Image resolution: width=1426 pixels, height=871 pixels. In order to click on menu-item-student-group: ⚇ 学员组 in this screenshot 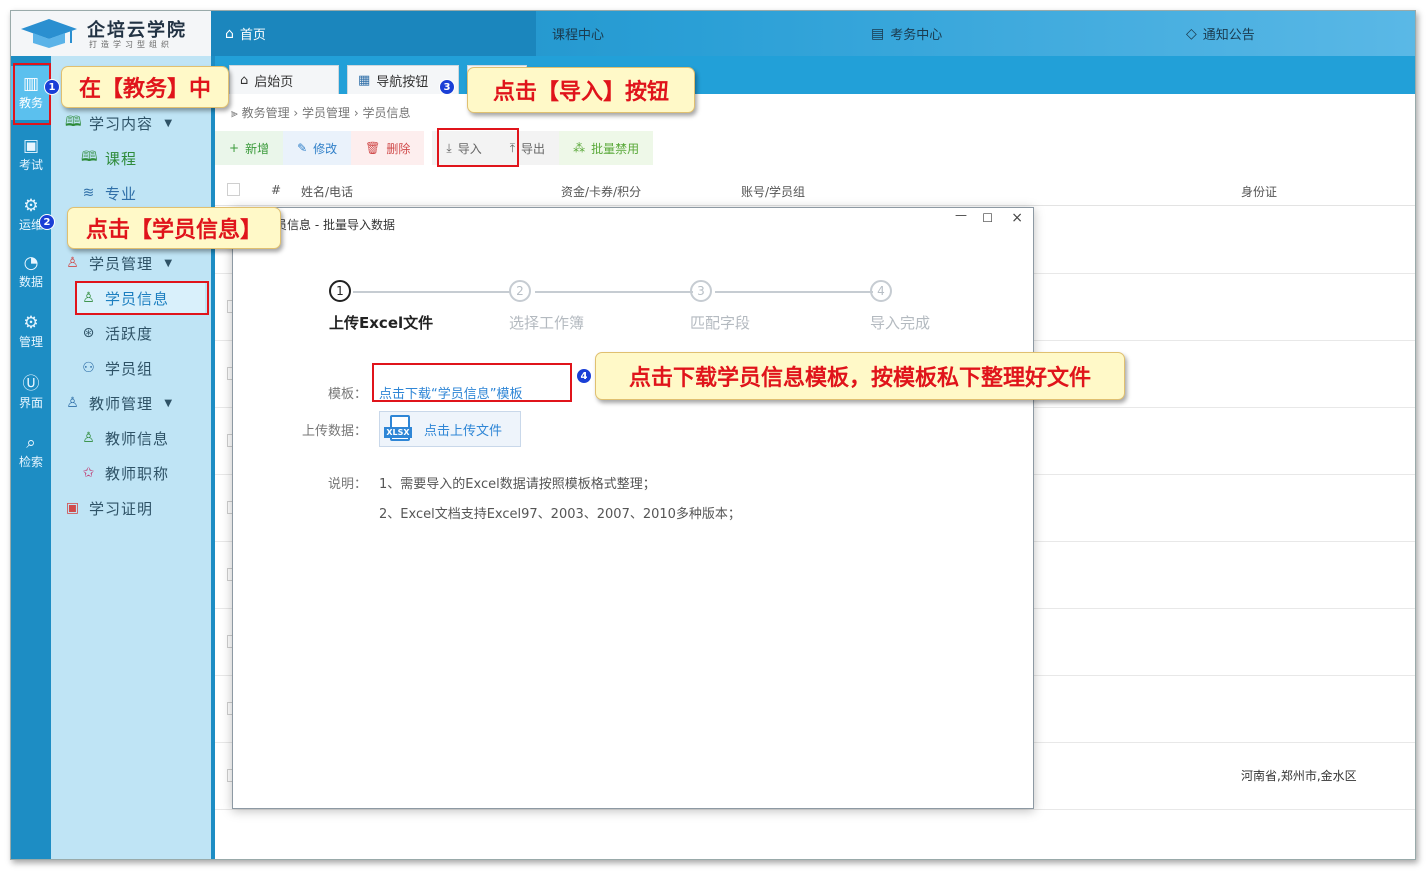, I will do `click(117, 368)`.